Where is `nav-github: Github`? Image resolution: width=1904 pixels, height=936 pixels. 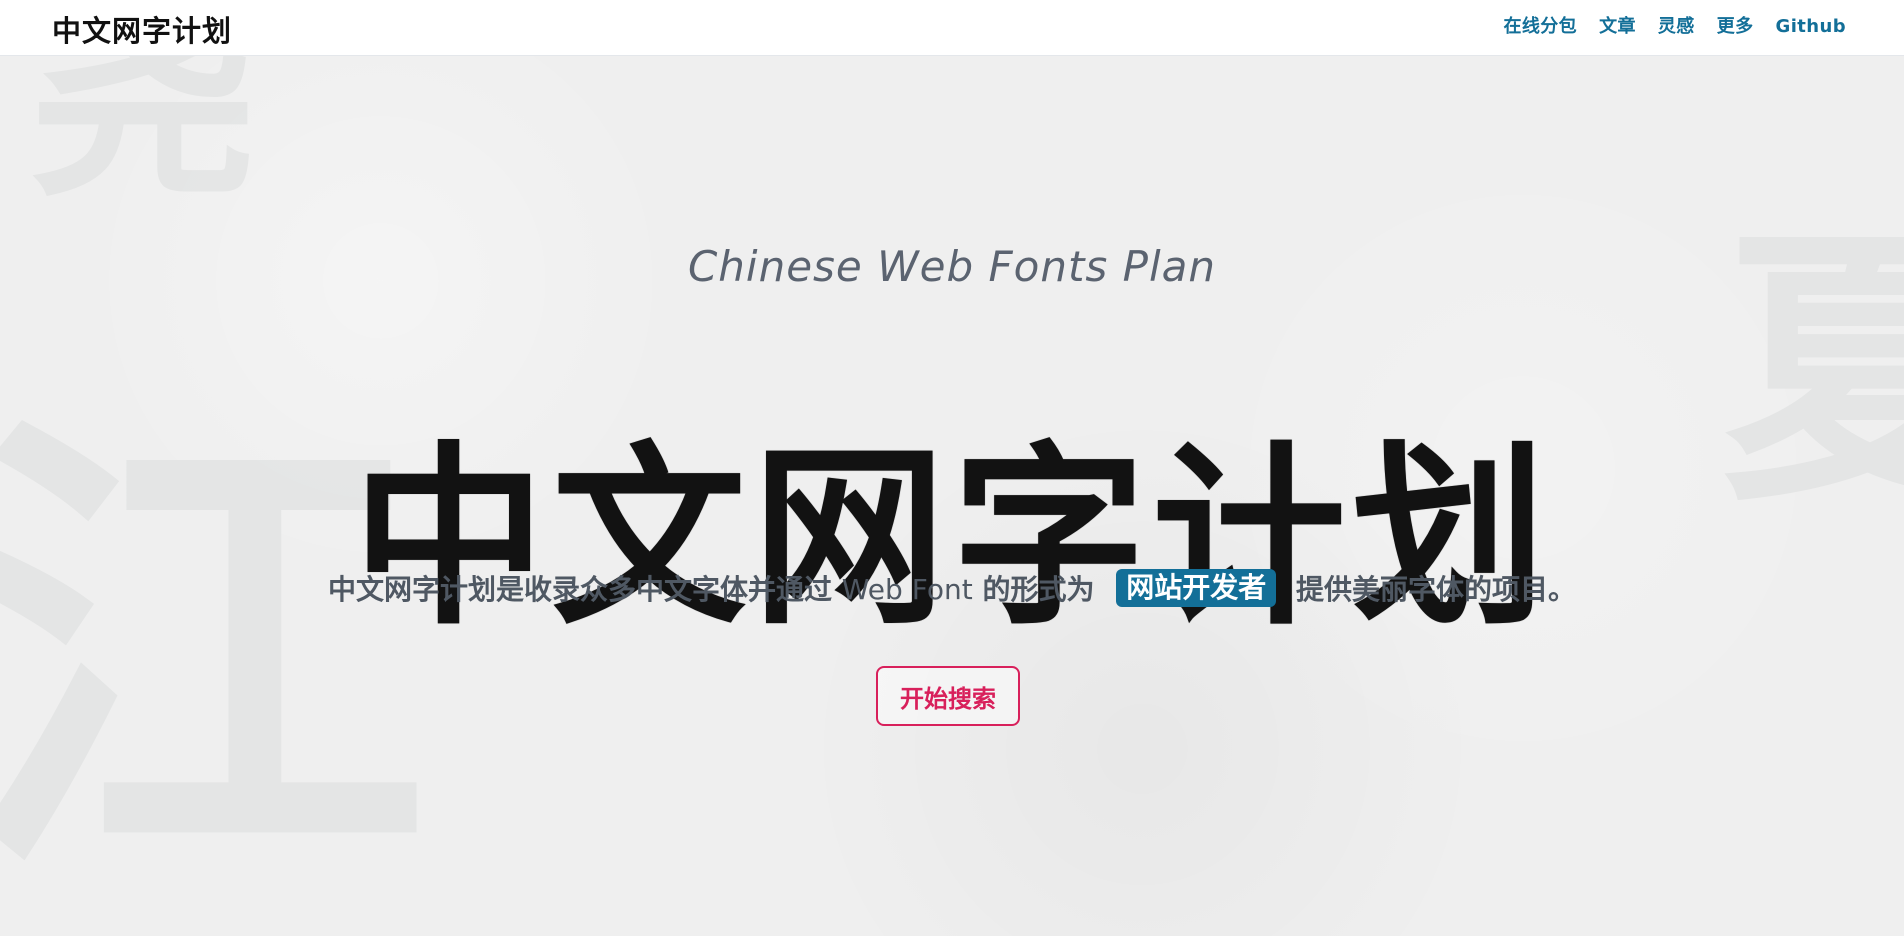
nav-github: Github is located at coordinates (1811, 27).